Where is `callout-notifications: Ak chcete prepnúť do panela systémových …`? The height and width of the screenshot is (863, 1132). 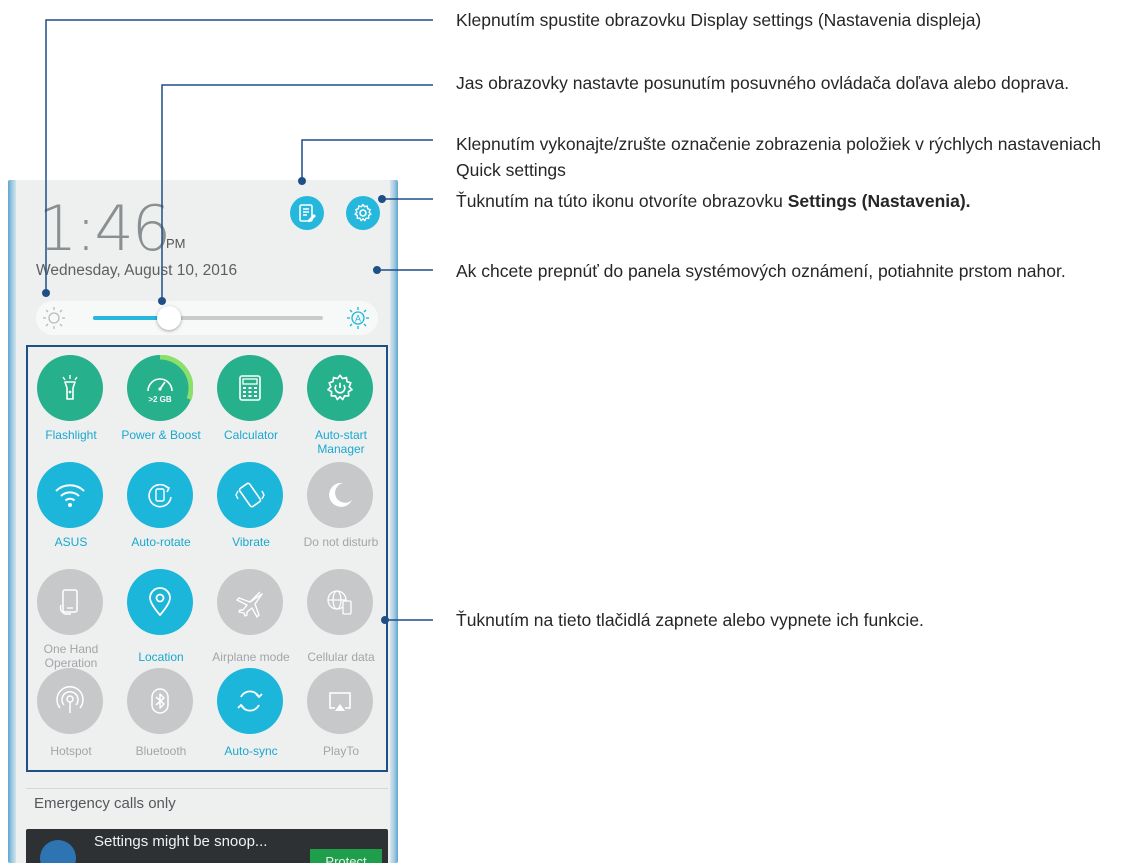 callout-notifications: Ak chcete prepnúť do panela systémových … is located at coordinates (761, 271).